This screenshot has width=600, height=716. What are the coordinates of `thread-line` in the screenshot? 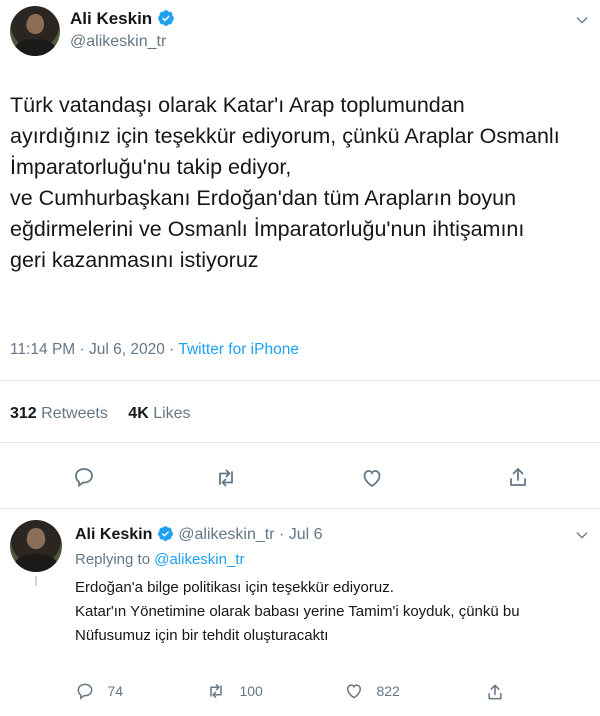 It's located at (36, 581).